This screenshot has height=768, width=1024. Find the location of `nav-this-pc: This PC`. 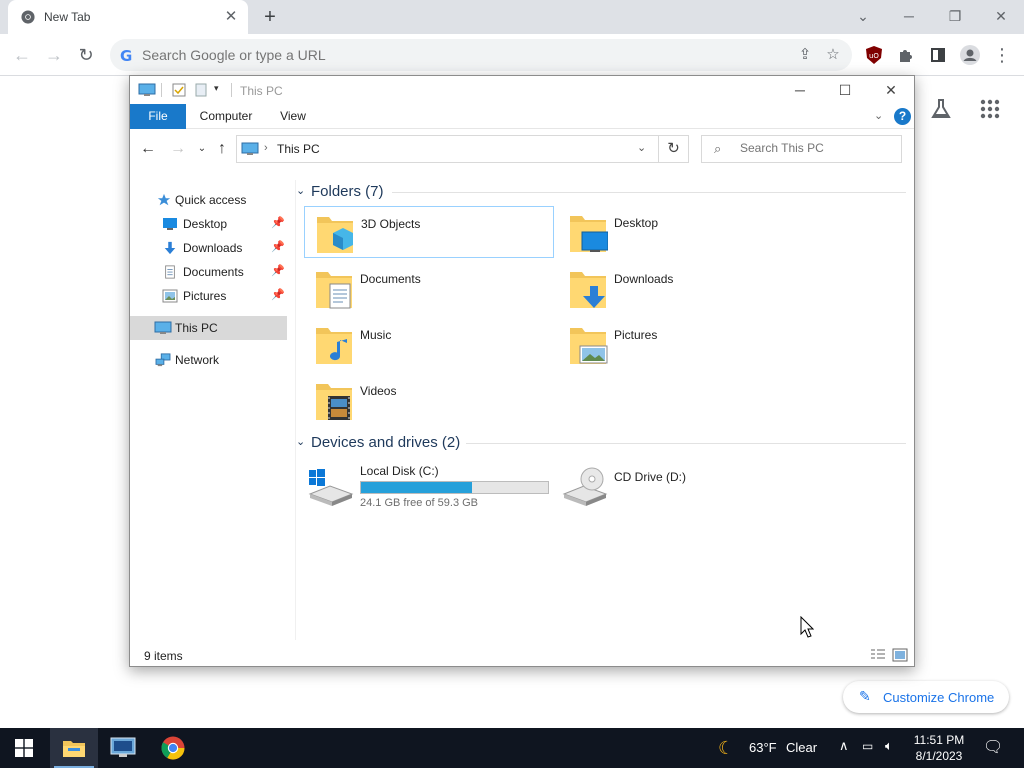

nav-this-pc: This PC is located at coordinates (208, 328).